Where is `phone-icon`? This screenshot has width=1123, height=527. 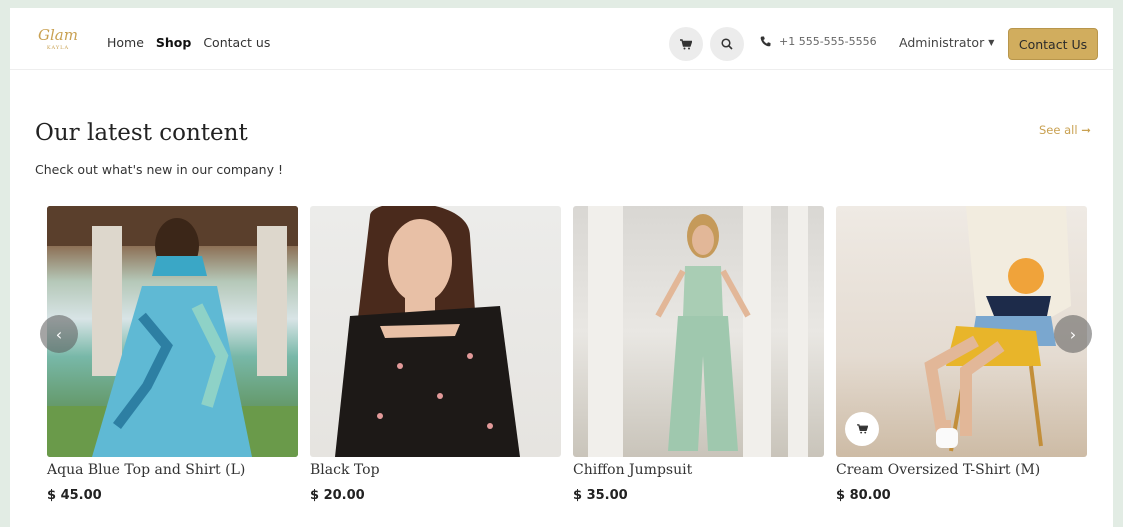 phone-icon is located at coordinates (765, 41).